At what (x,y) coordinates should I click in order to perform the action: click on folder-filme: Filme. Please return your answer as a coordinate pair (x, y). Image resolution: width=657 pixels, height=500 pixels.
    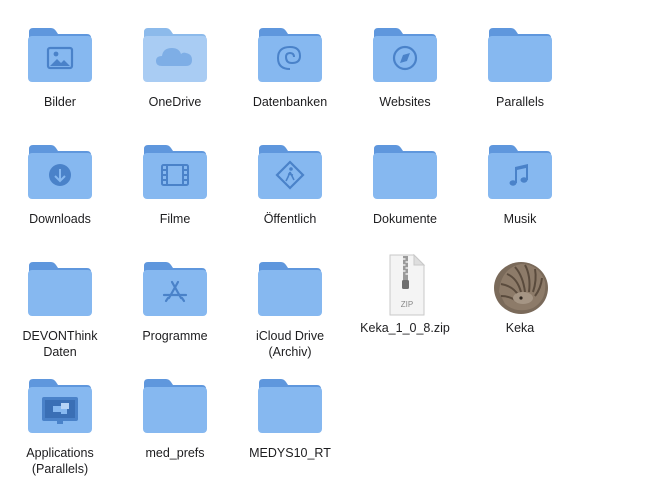
    Looking at the image, I should click on (175, 185).